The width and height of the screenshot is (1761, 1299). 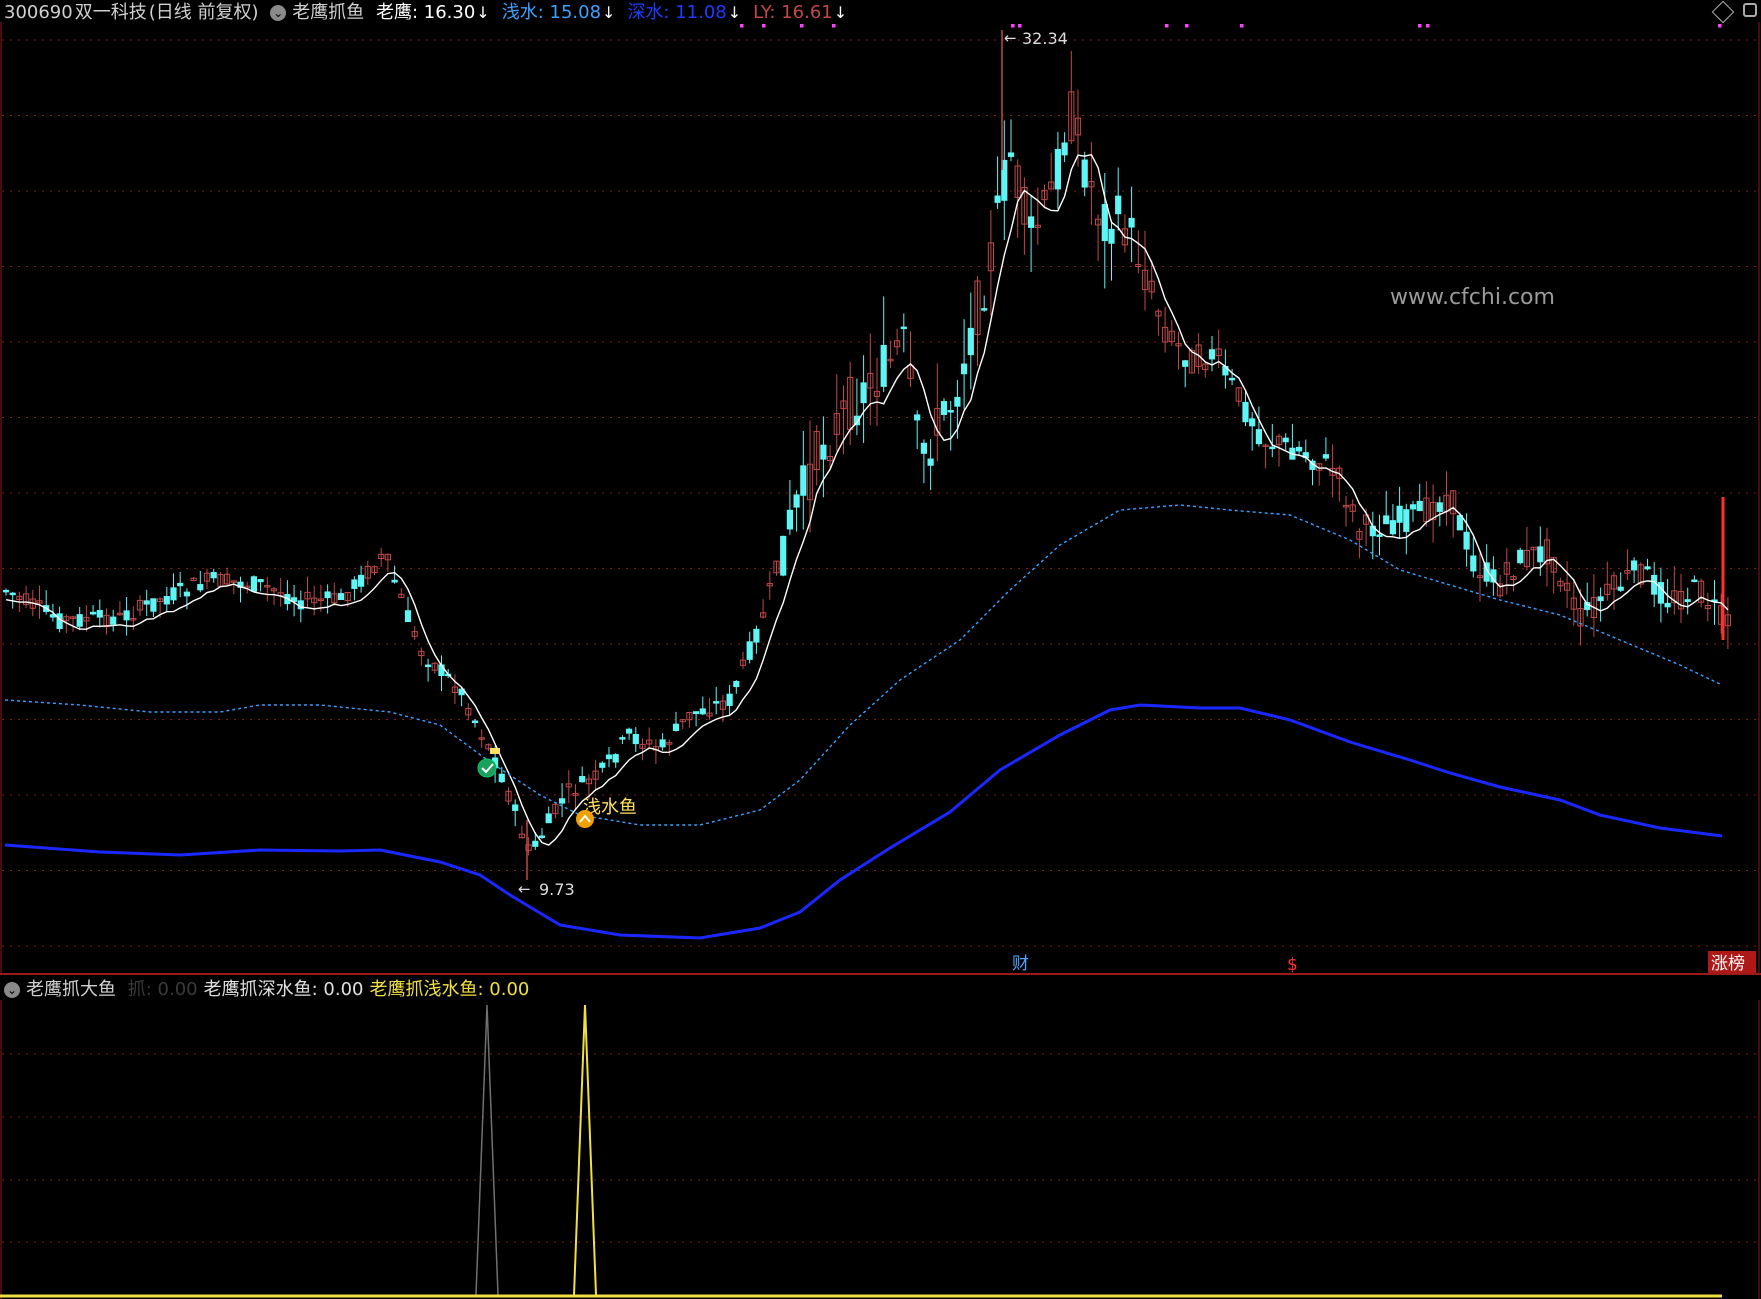 What do you see at coordinates (495, 751) in the screenshot?
I see `flag-icon` at bounding box center [495, 751].